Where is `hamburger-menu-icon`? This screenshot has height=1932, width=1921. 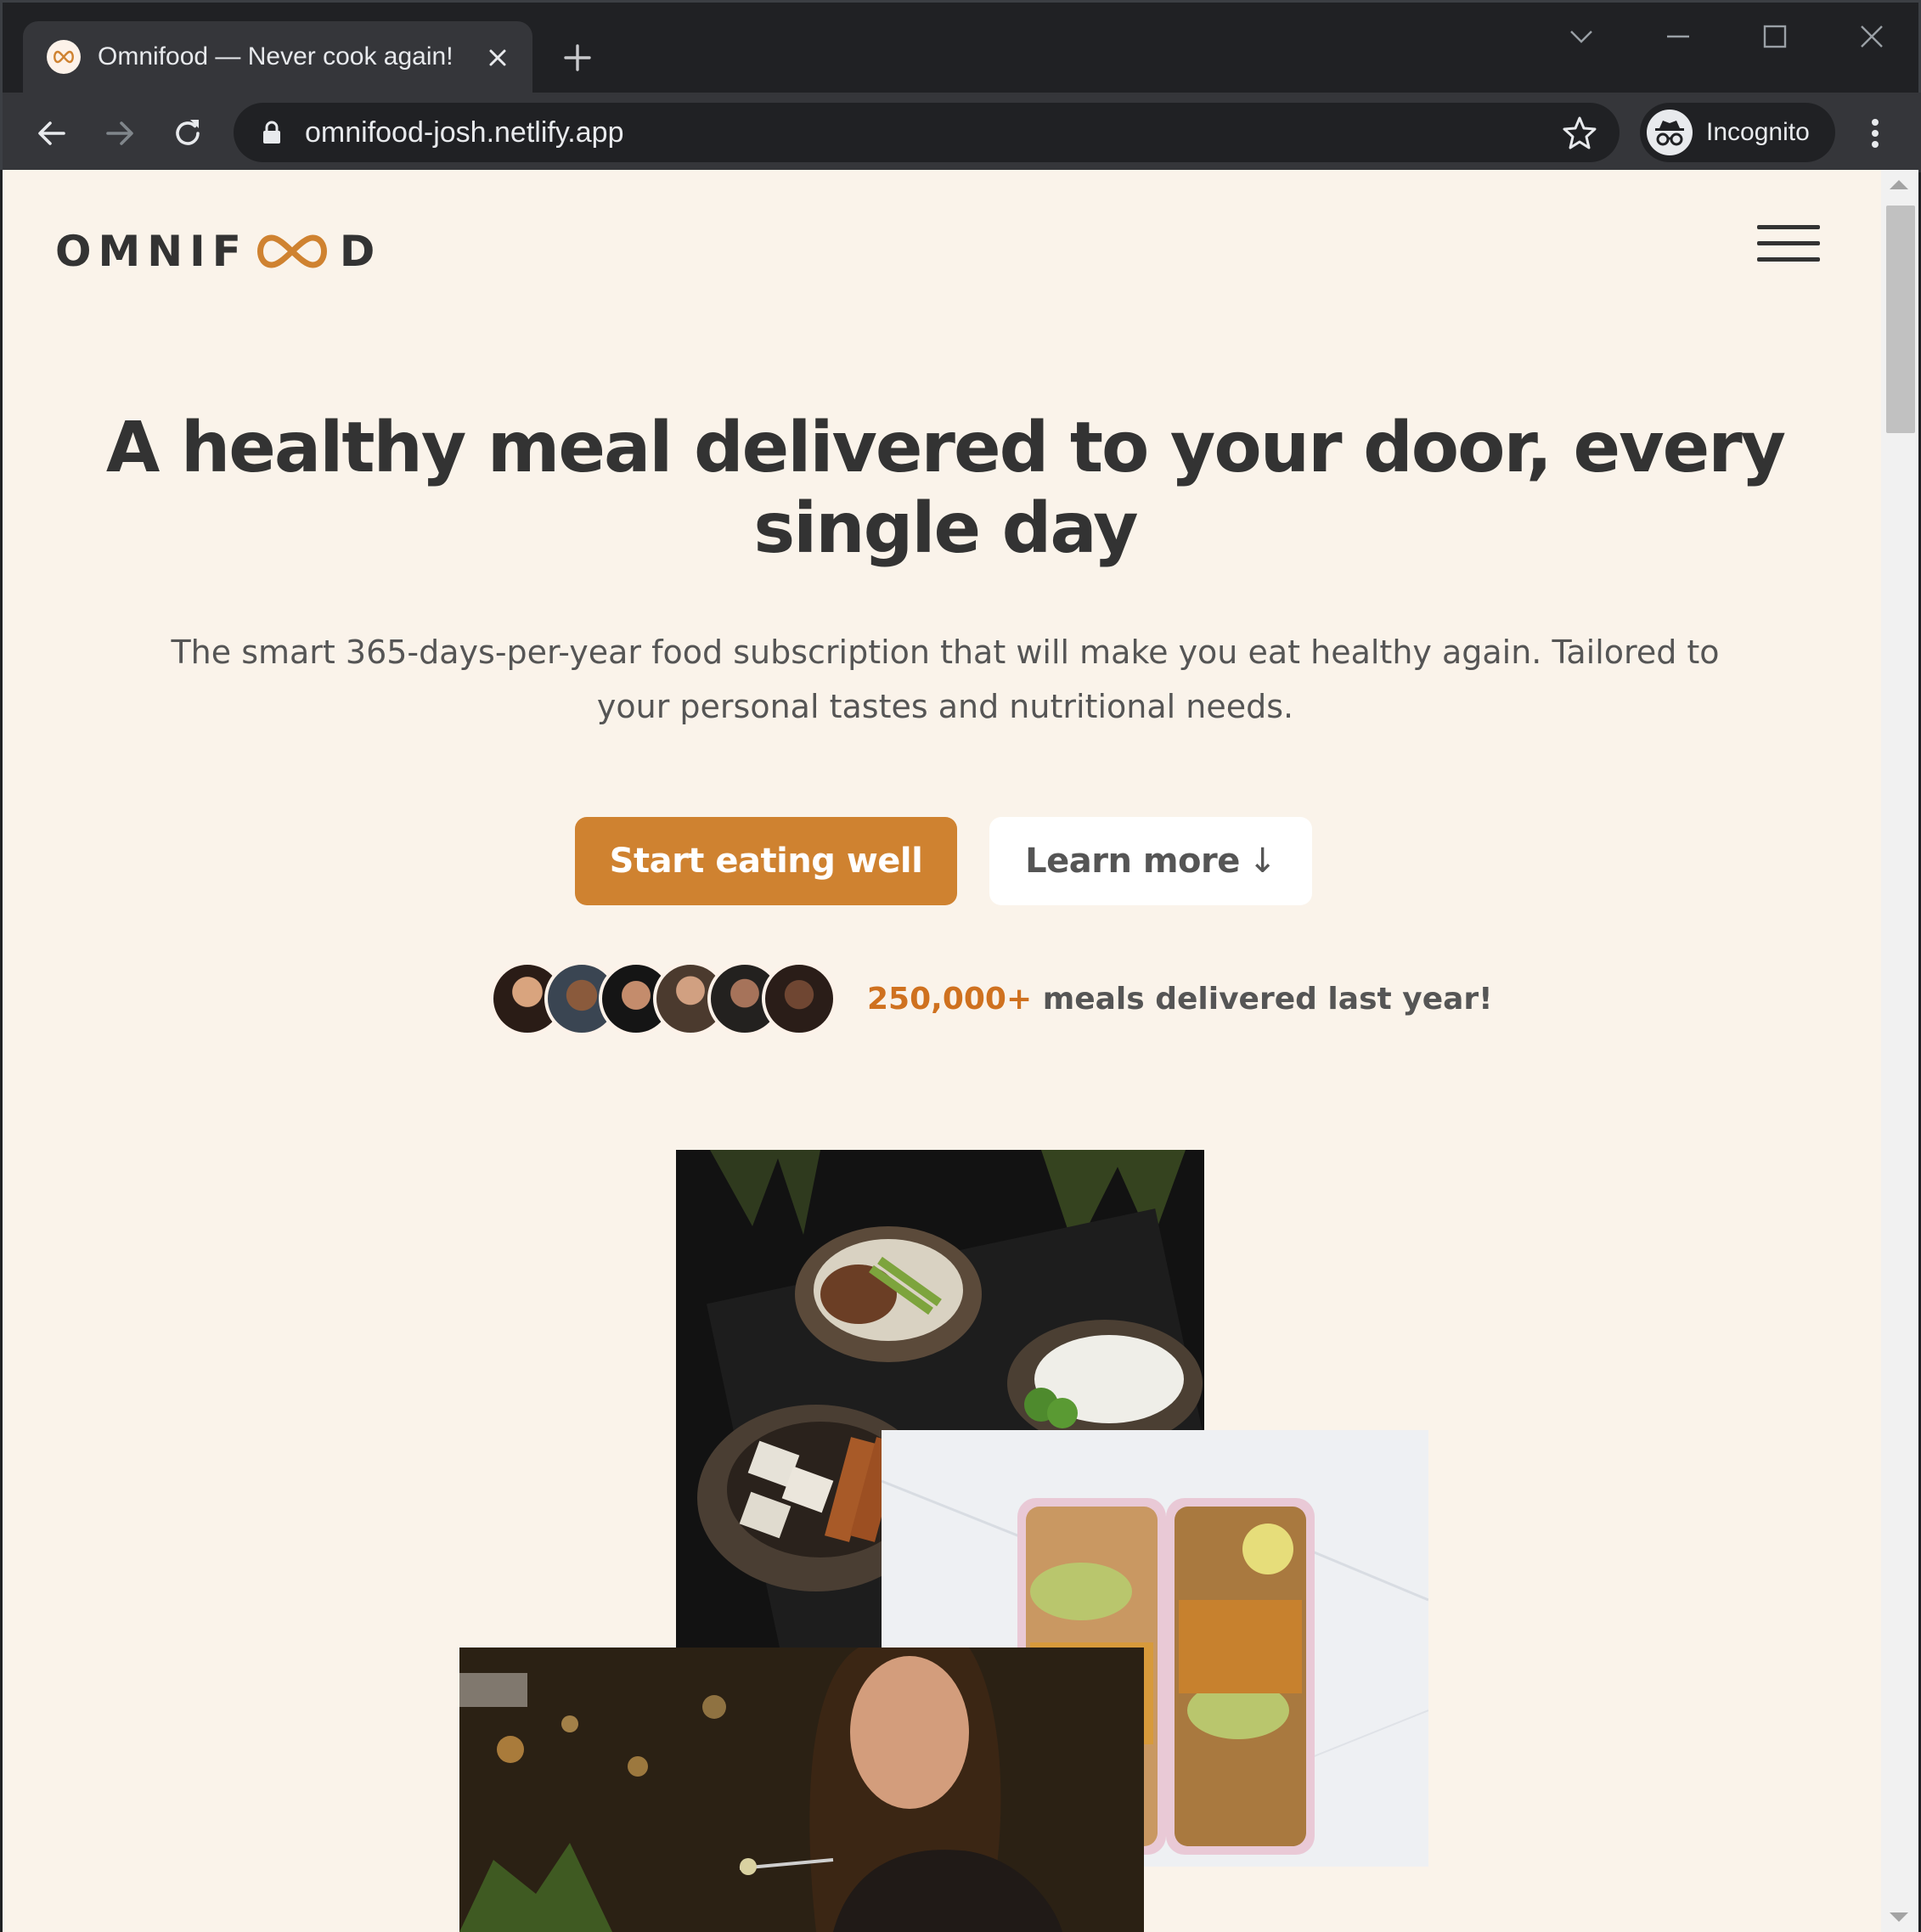 hamburger-menu-icon is located at coordinates (1788, 243).